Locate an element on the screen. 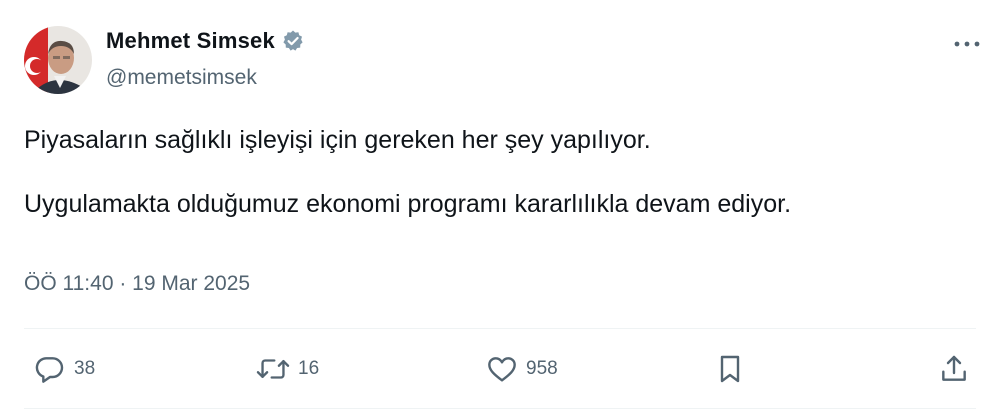 The height and width of the screenshot is (419, 1000). share-icon is located at coordinates (954, 368).